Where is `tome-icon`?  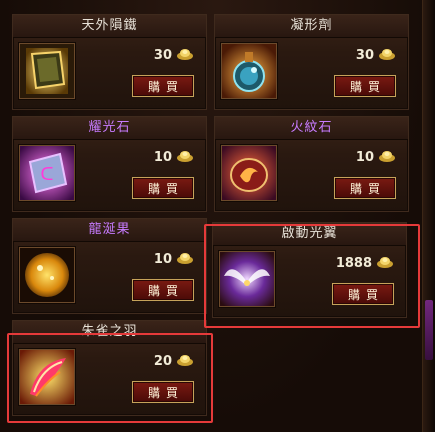
tome-icon is located at coordinates (47, 71).